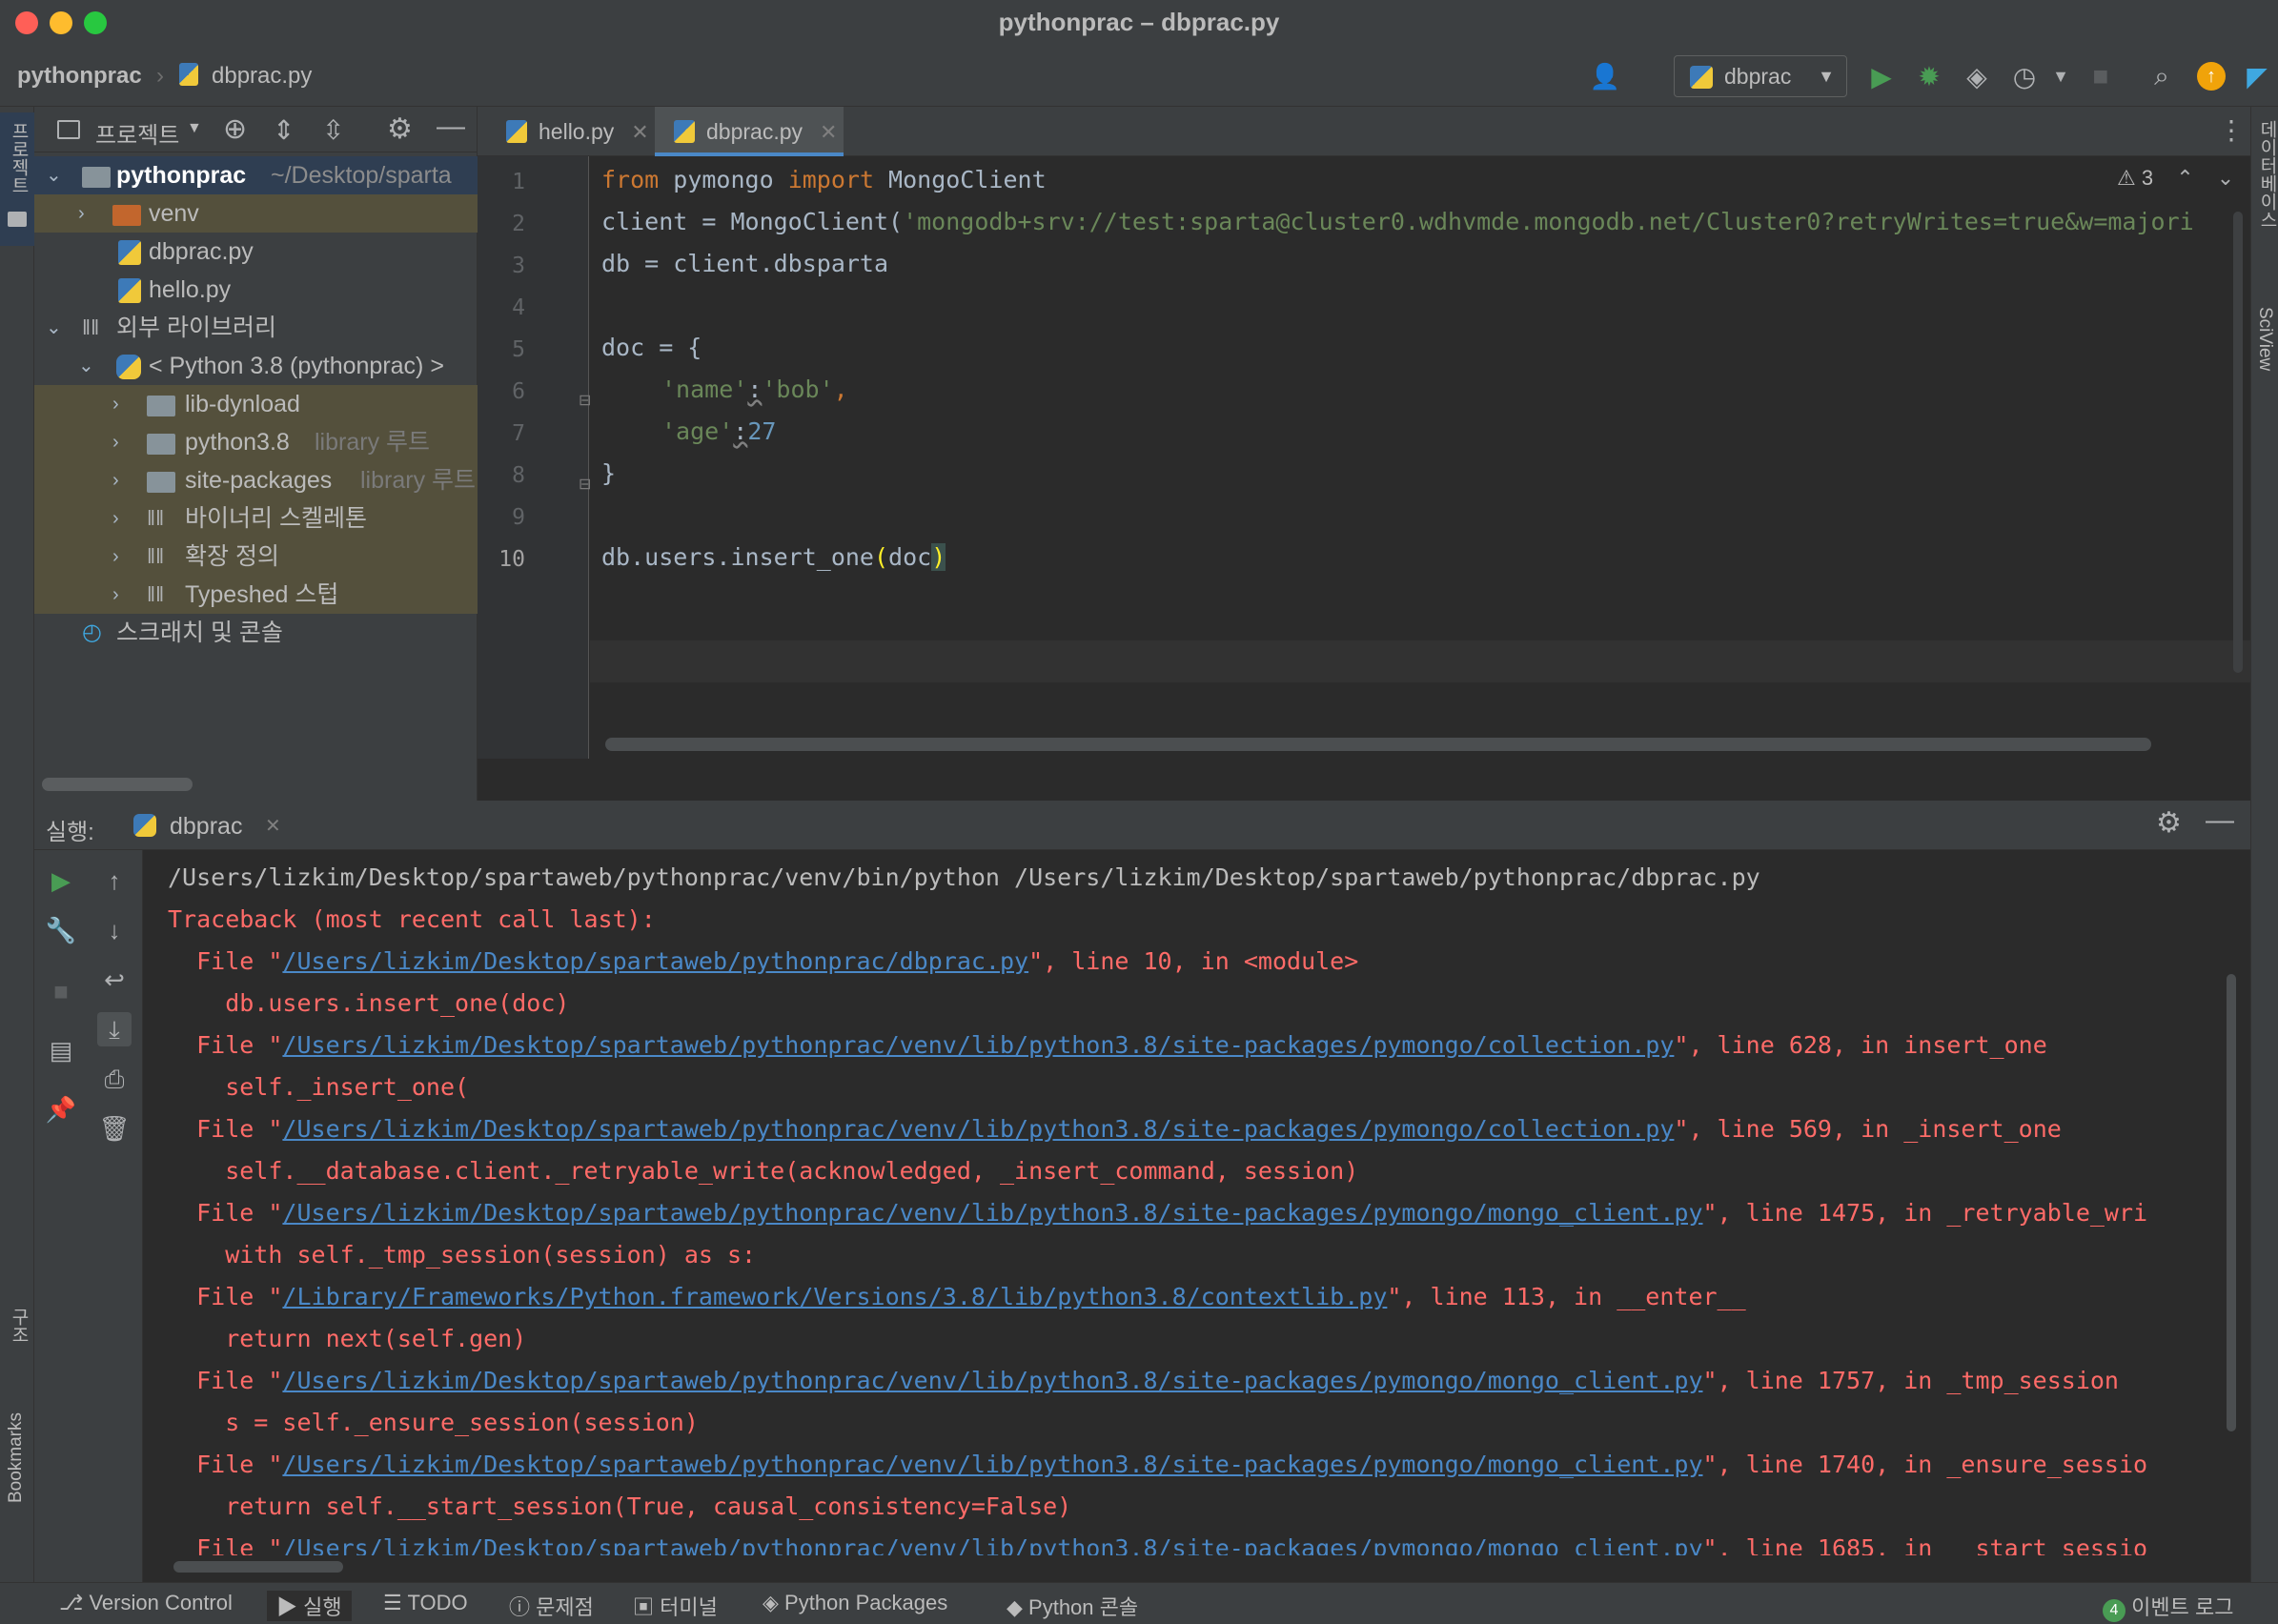  What do you see at coordinates (2025, 76) in the screenshot?
I see `profile-icon: ◷` at bounding box center [2025, 76].